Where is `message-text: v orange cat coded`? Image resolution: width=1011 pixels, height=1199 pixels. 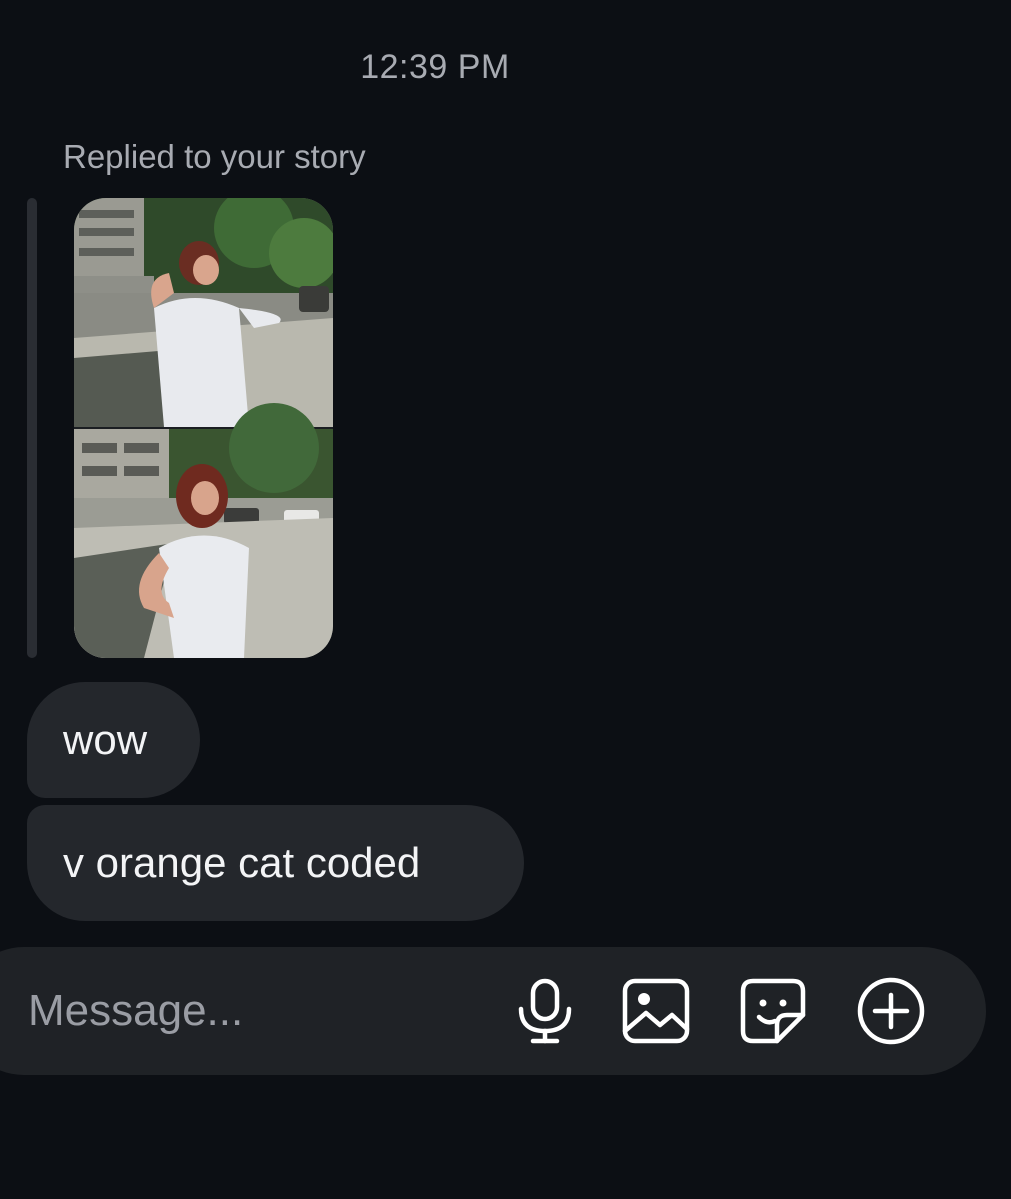 message-text: v orange cat coded is located at coordinates (242, 862).